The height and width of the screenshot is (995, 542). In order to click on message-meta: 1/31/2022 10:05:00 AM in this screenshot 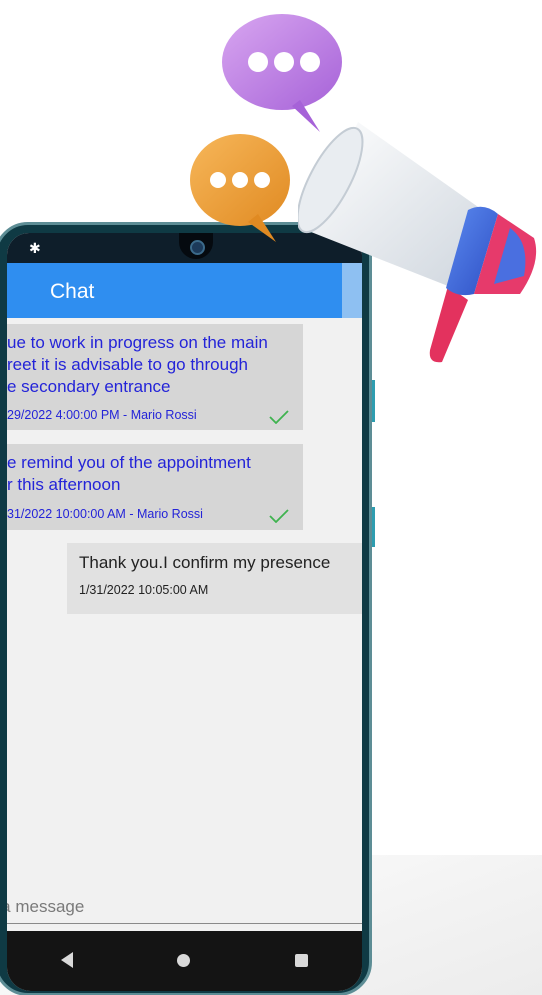, I will do `click(144, 590)`.